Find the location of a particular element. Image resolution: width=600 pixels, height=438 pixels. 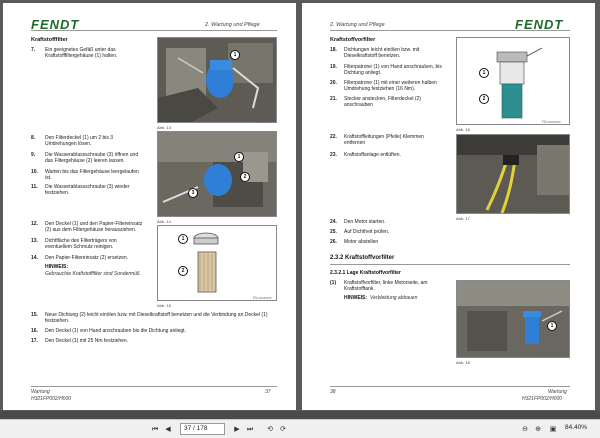

step-text: Motor abstellen is located at coordinates (361, 242).